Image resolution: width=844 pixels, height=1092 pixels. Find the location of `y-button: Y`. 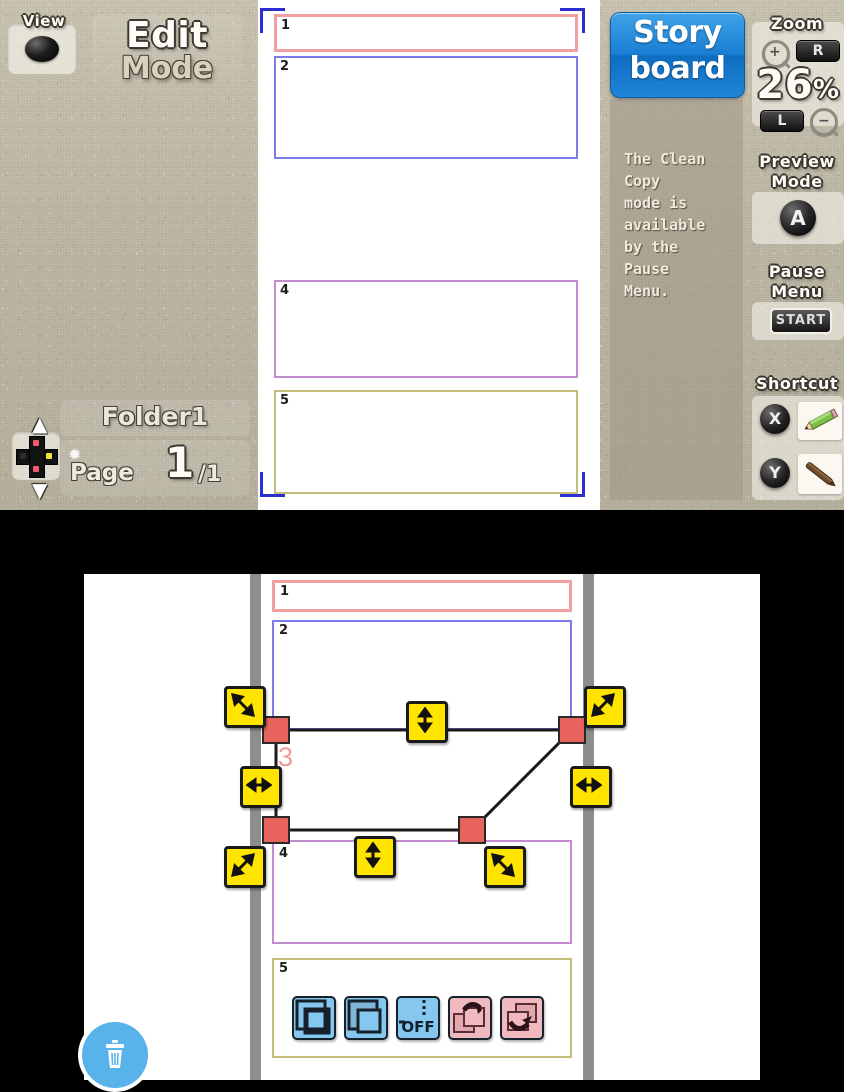

y-button: Y is located at coordinates (775, 473).